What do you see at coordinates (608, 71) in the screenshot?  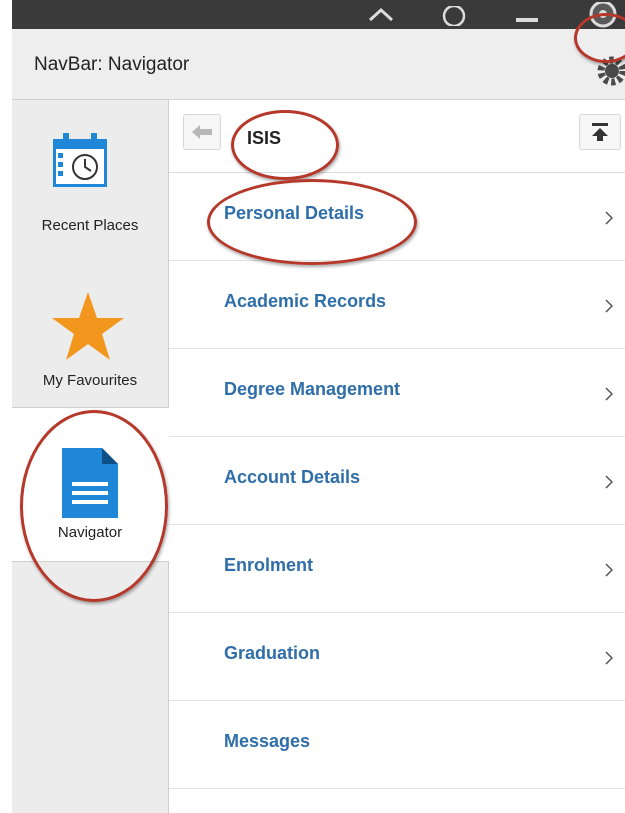 I see `gear-icon` at bounding box center [608, 71].